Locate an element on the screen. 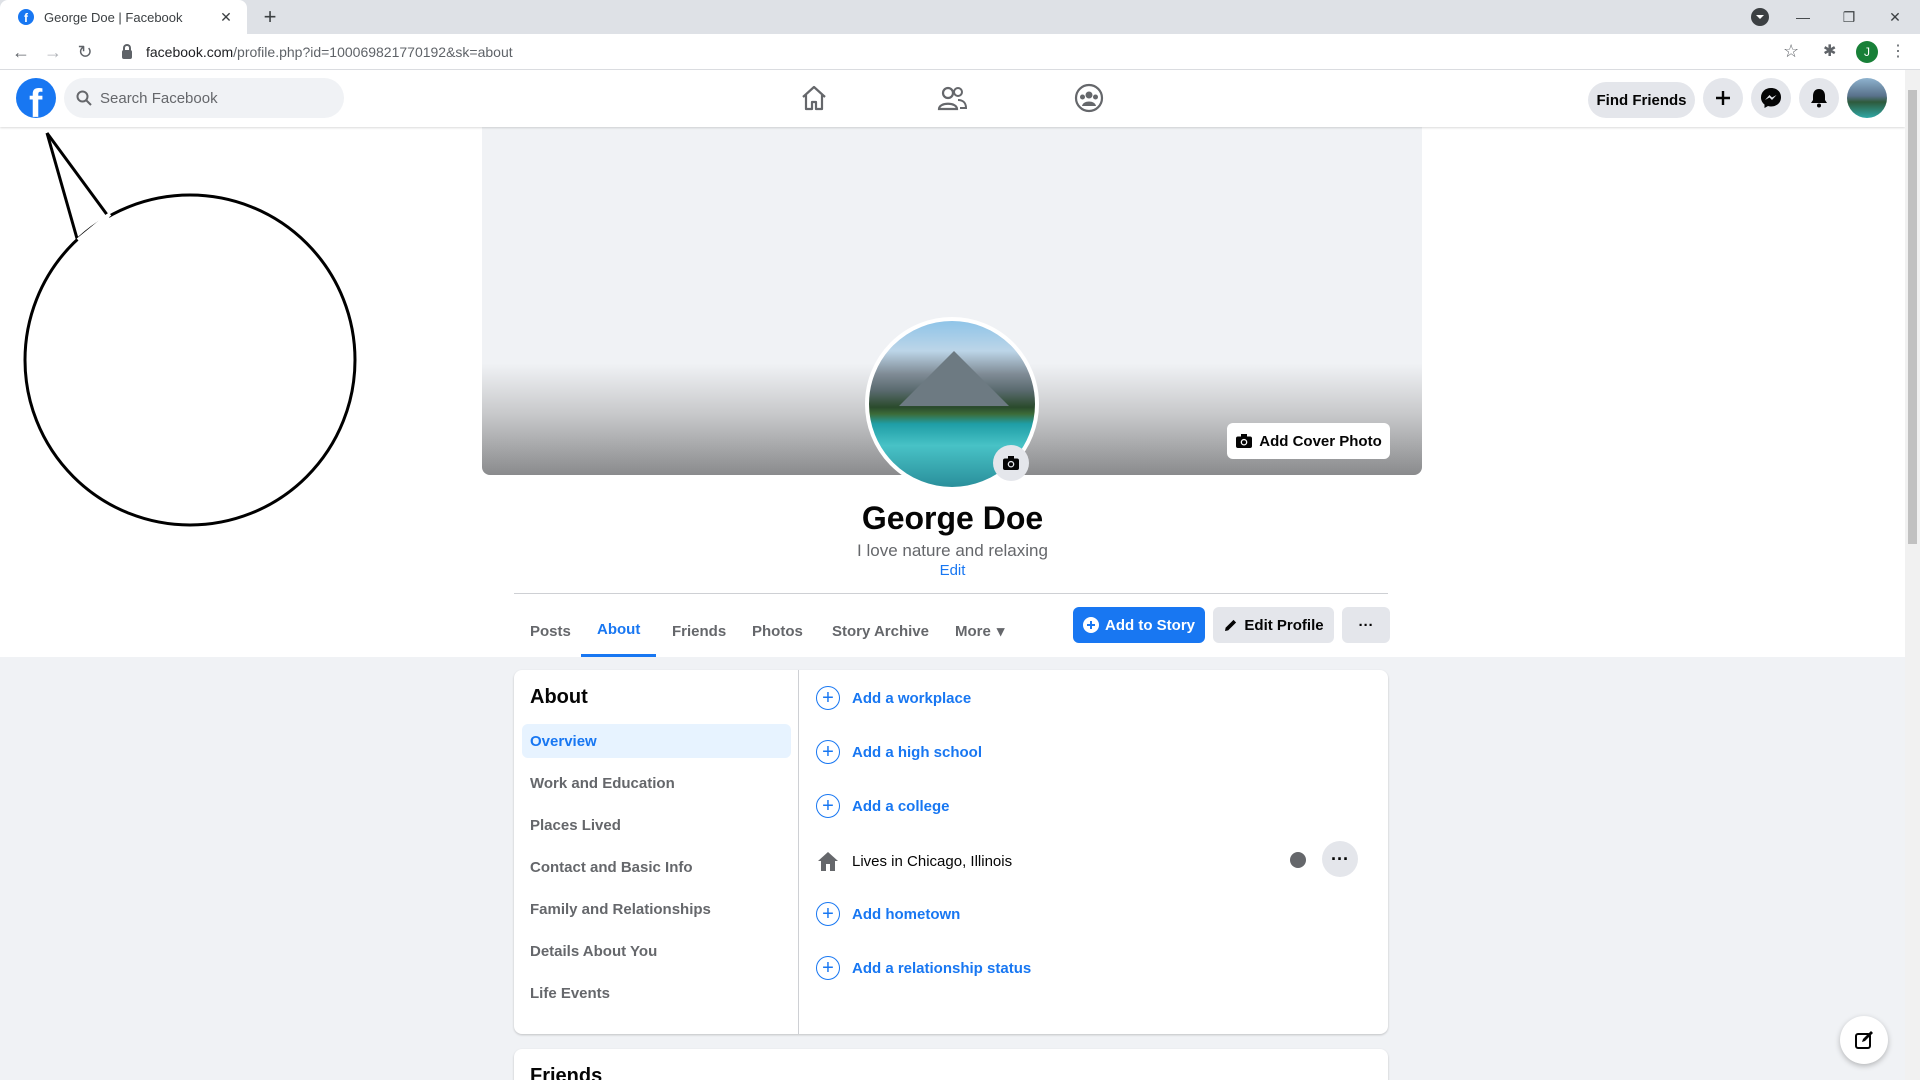  create-button is located at coordinates (1723, 98).